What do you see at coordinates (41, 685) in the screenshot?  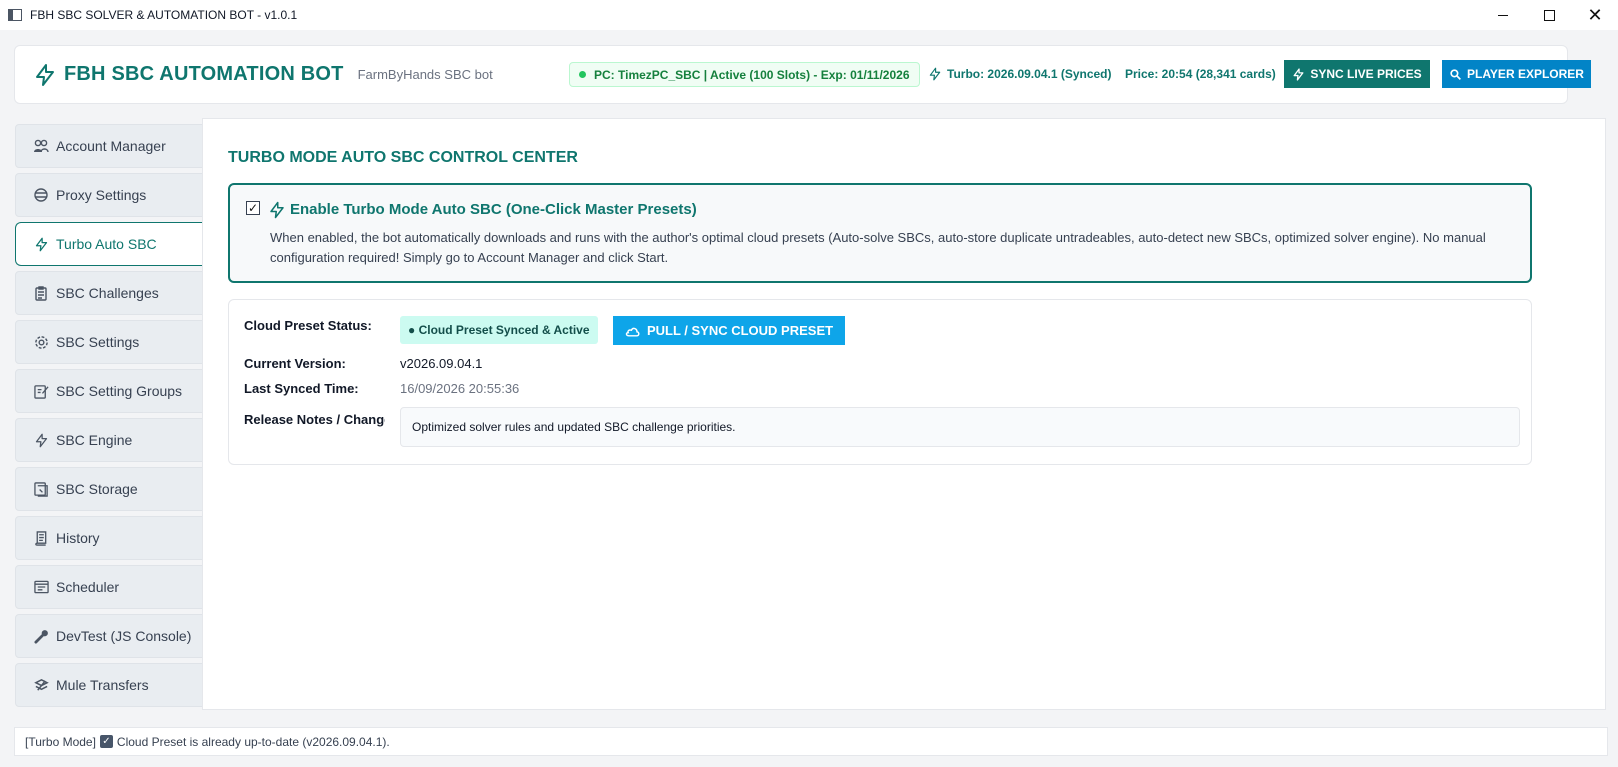 I see `transfer-icon` at bounding box center [41, 685].